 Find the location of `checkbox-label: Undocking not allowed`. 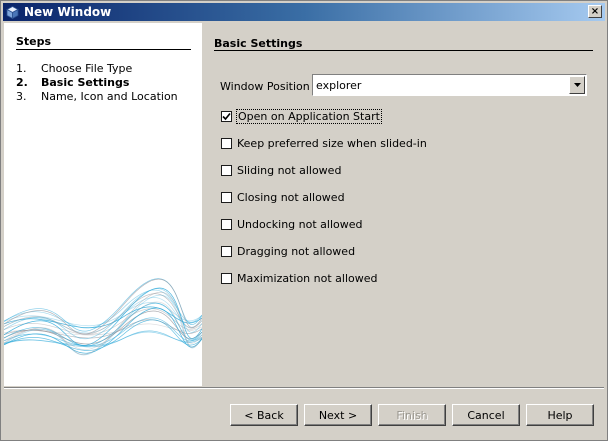

checkbox-label: Undocking not allowed is located at coordinates (300, 224).